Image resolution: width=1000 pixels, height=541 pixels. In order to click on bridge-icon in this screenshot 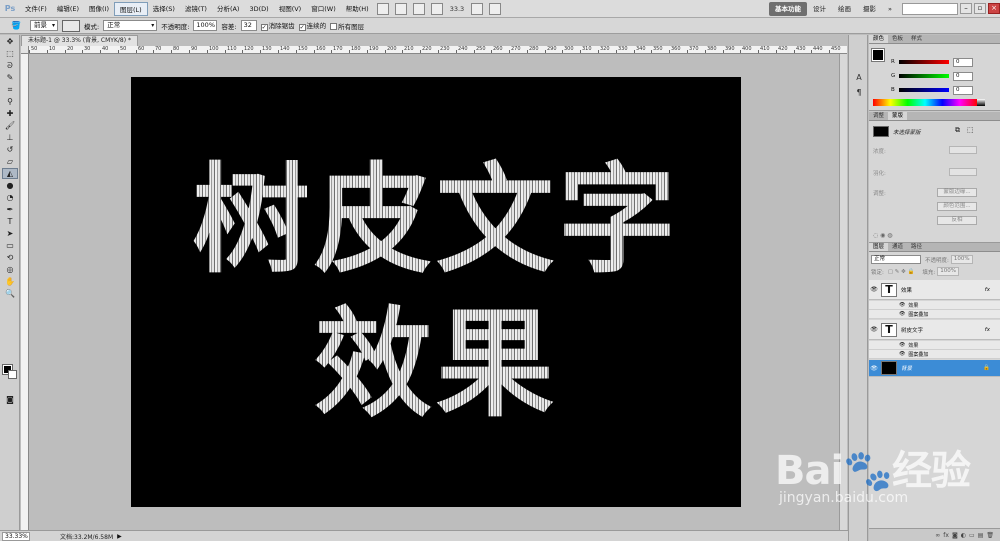, I will do `click(382, 8)`.